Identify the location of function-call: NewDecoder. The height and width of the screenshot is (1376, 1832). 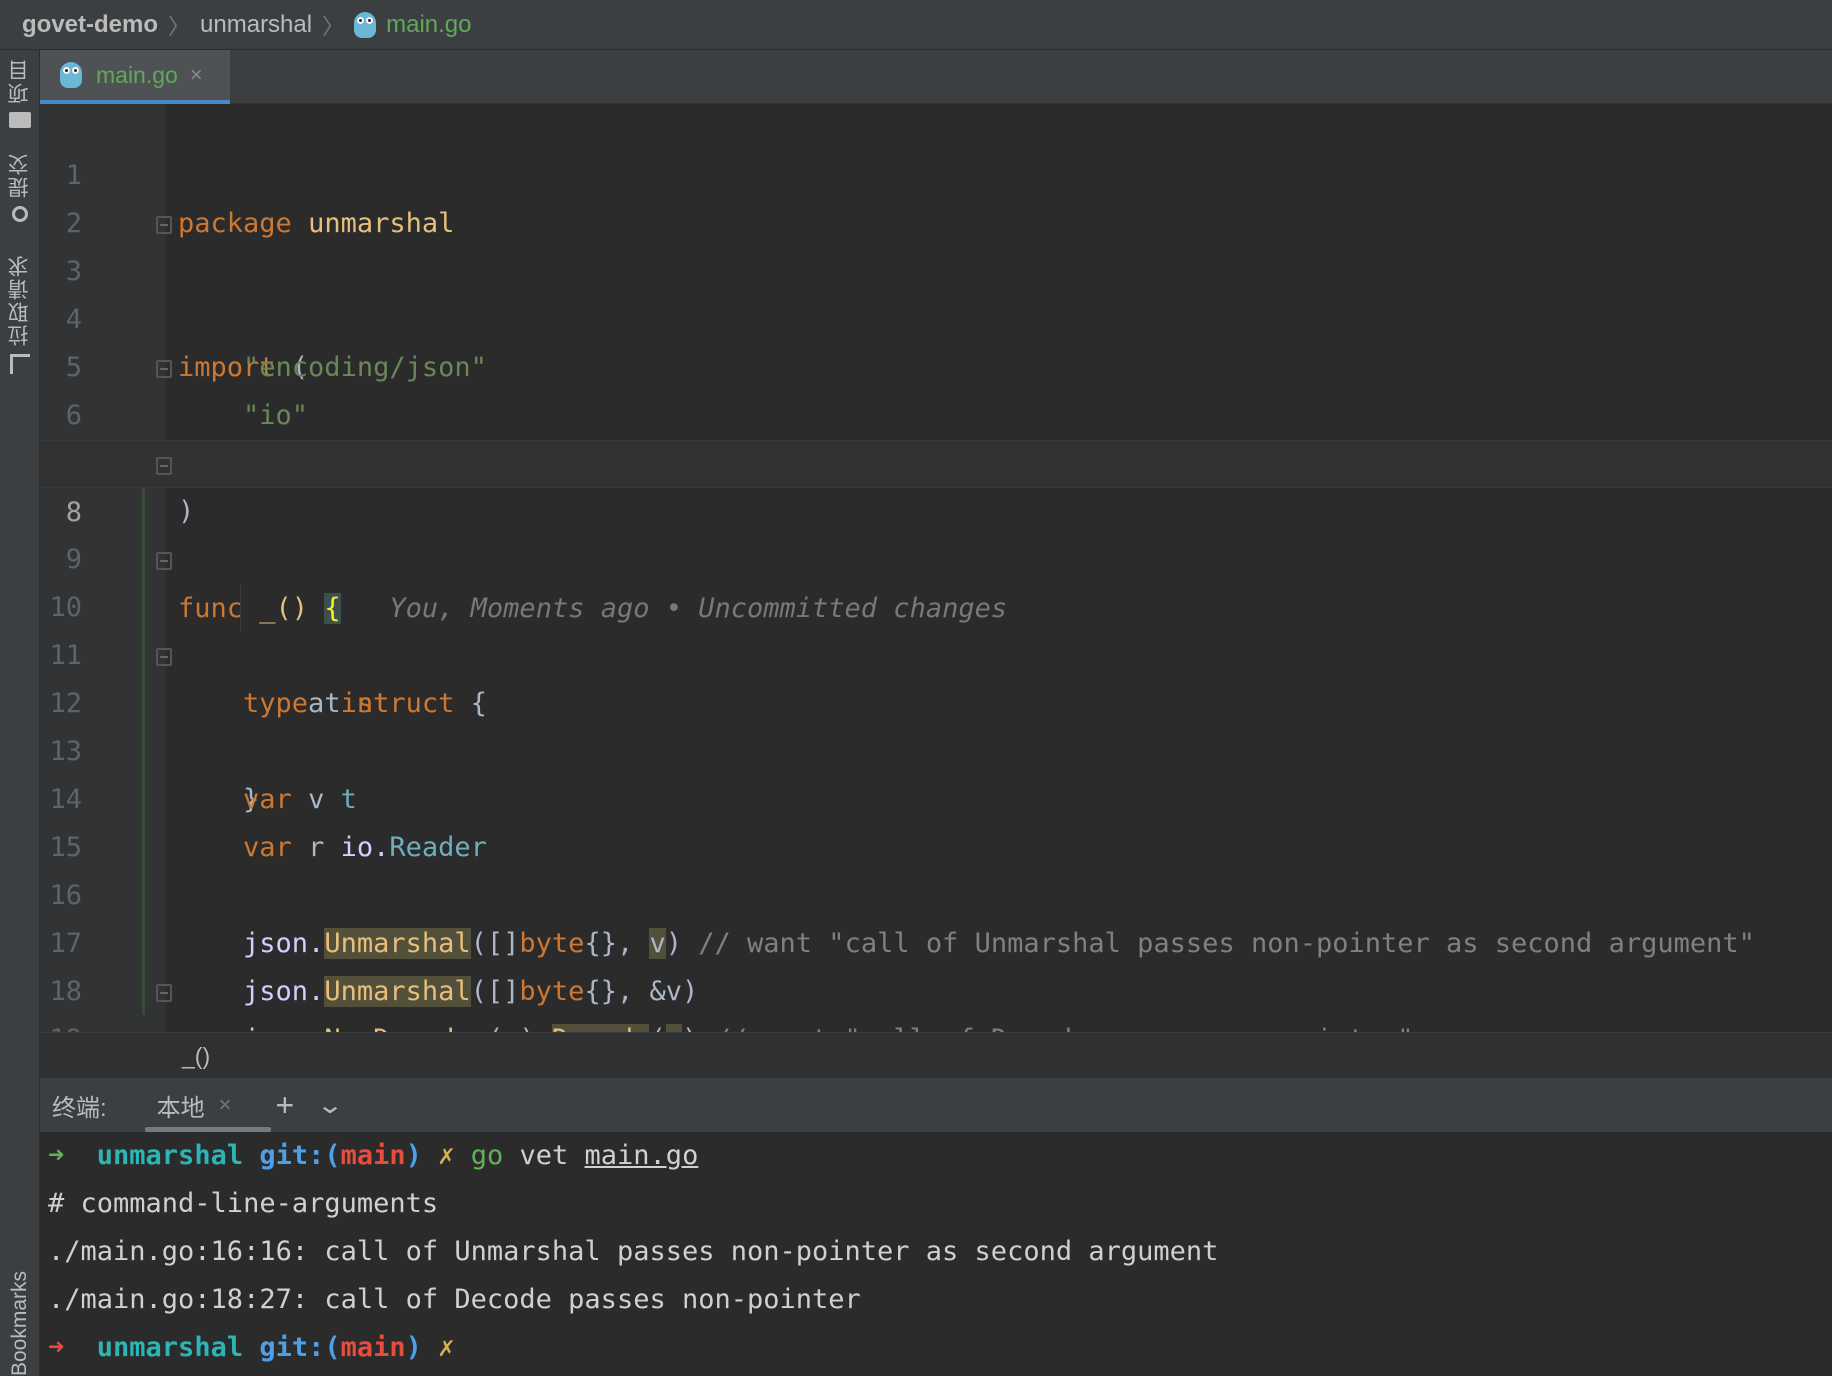
(405, 1028).